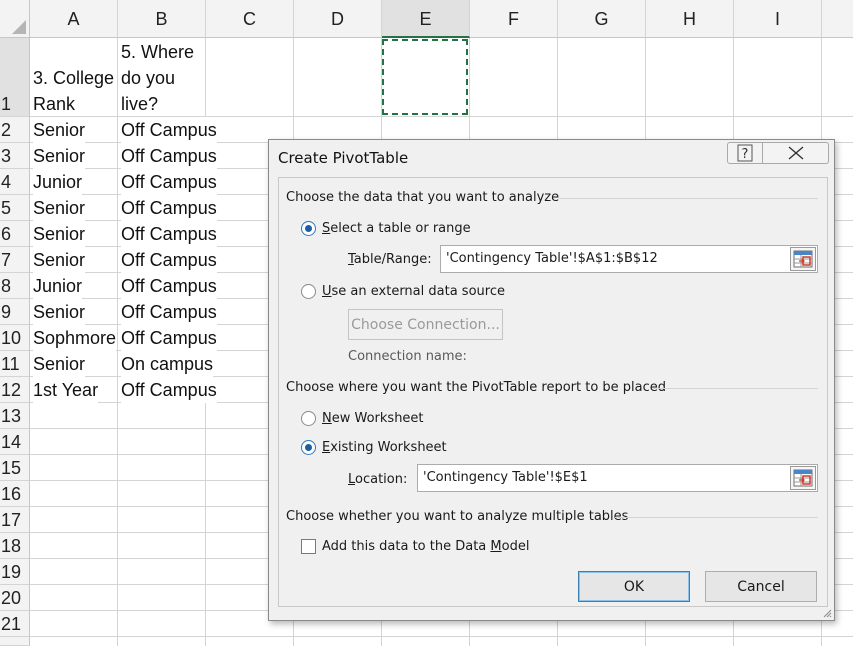 The width and height of the screenshot is (853, 646). Describe the element at coordinates (413, 291) in the screenshot. I see `option-external-source-label: Use an external data source` at that location.